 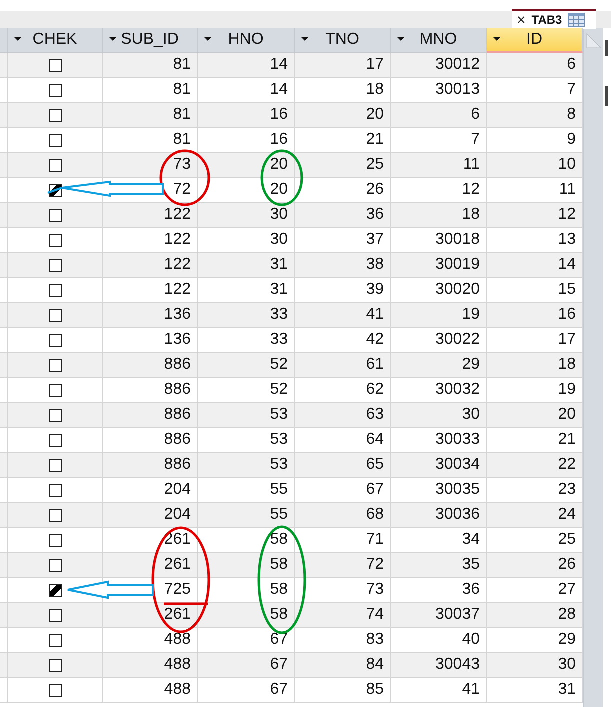 What do you see at coordinates (439, 265) in the screenshot?
I see `table-cell: 30019` at bounding box center [439, 265].